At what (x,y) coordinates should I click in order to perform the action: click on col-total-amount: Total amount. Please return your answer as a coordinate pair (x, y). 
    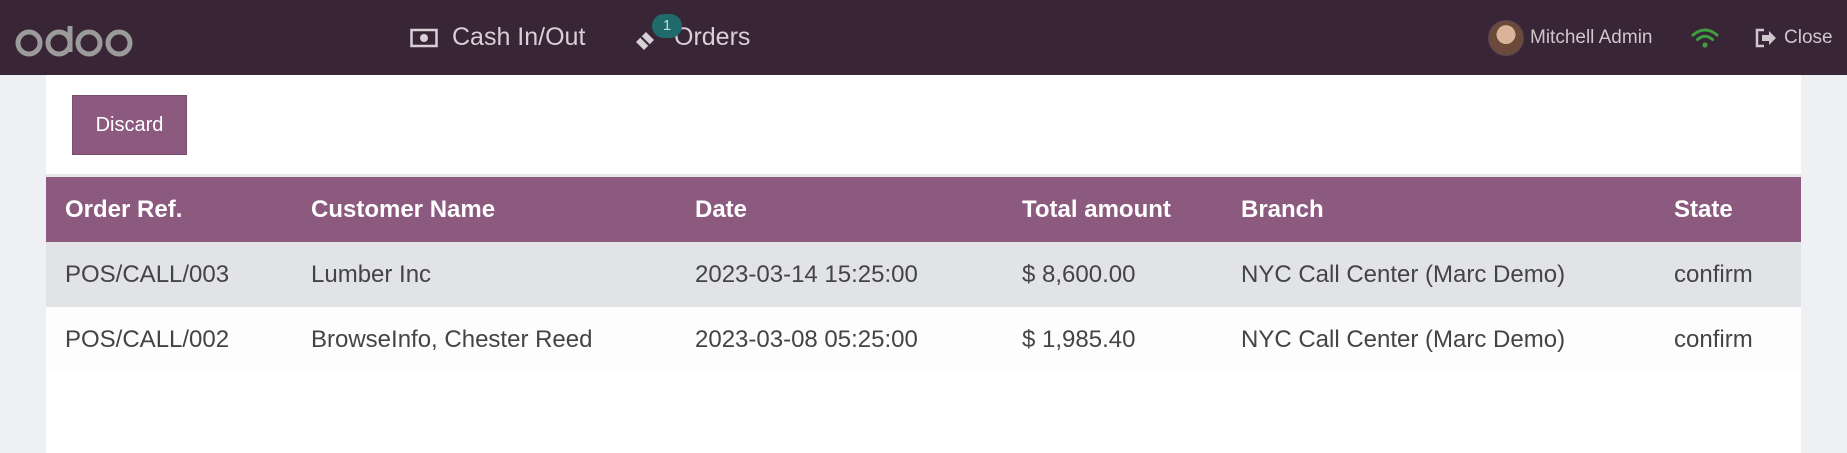
    Looking at the image, I should click on (1112, 209).